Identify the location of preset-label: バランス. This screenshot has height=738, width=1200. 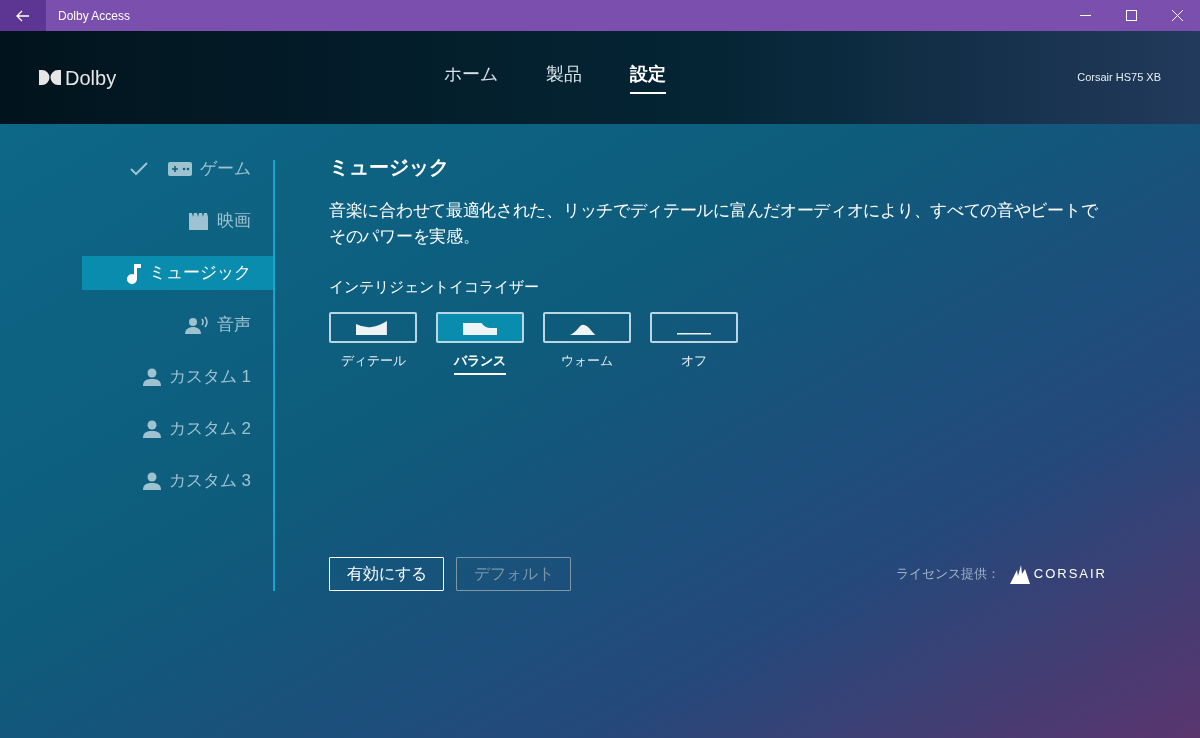
(480, 363).